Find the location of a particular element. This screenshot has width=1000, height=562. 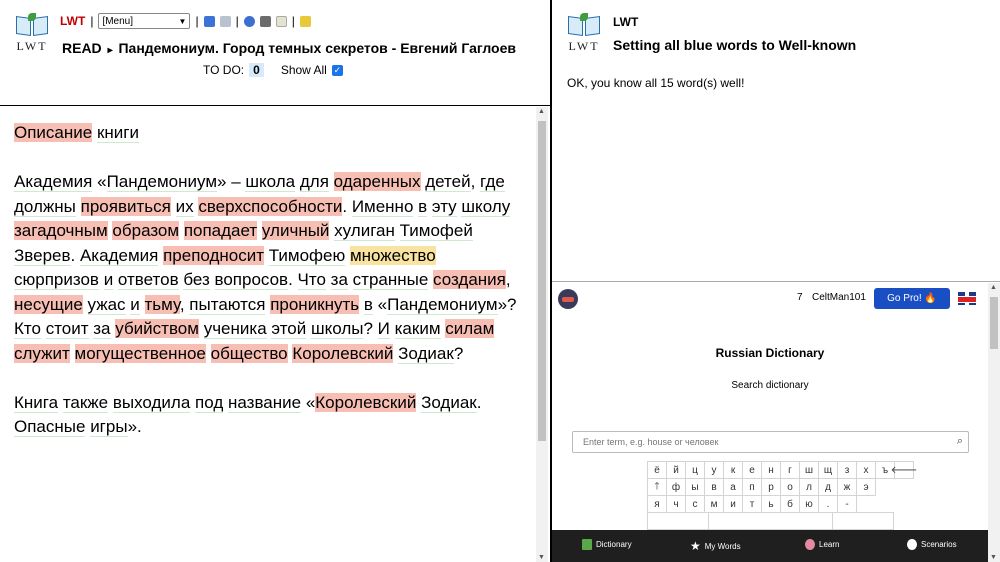

uk-flag-icon is located at coordinates (967, 298).